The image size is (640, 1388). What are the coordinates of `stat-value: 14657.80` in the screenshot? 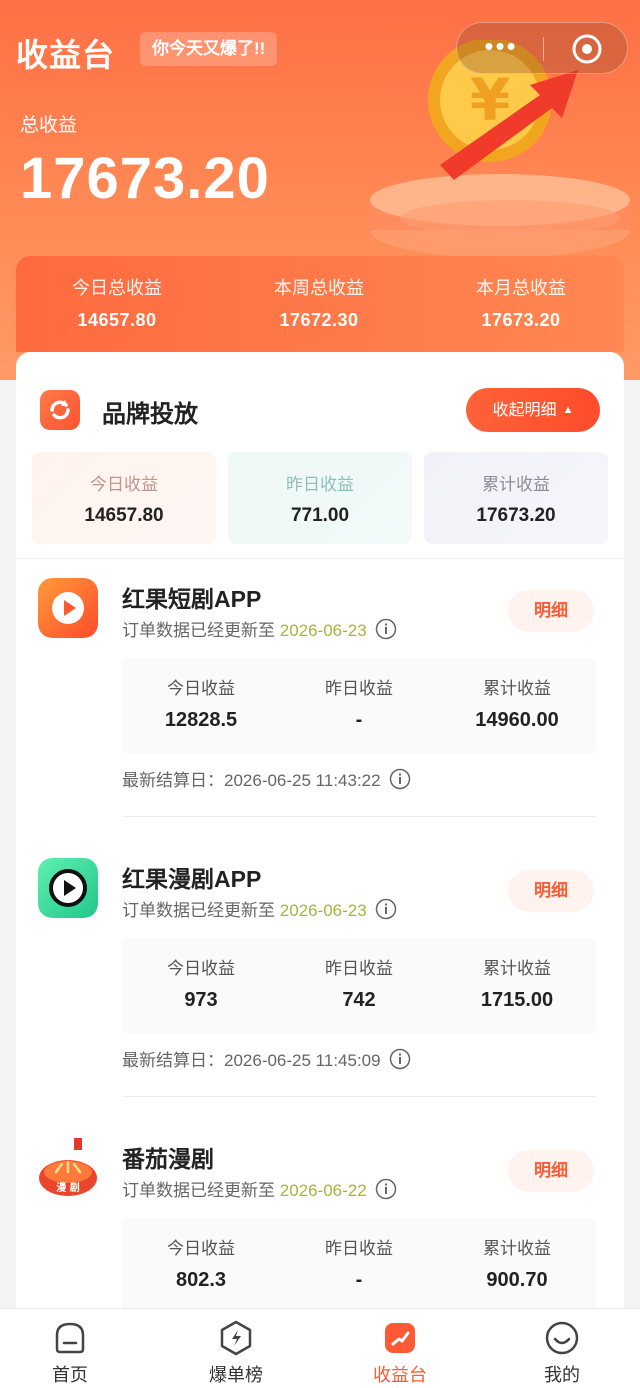 It's located at (124, 515).